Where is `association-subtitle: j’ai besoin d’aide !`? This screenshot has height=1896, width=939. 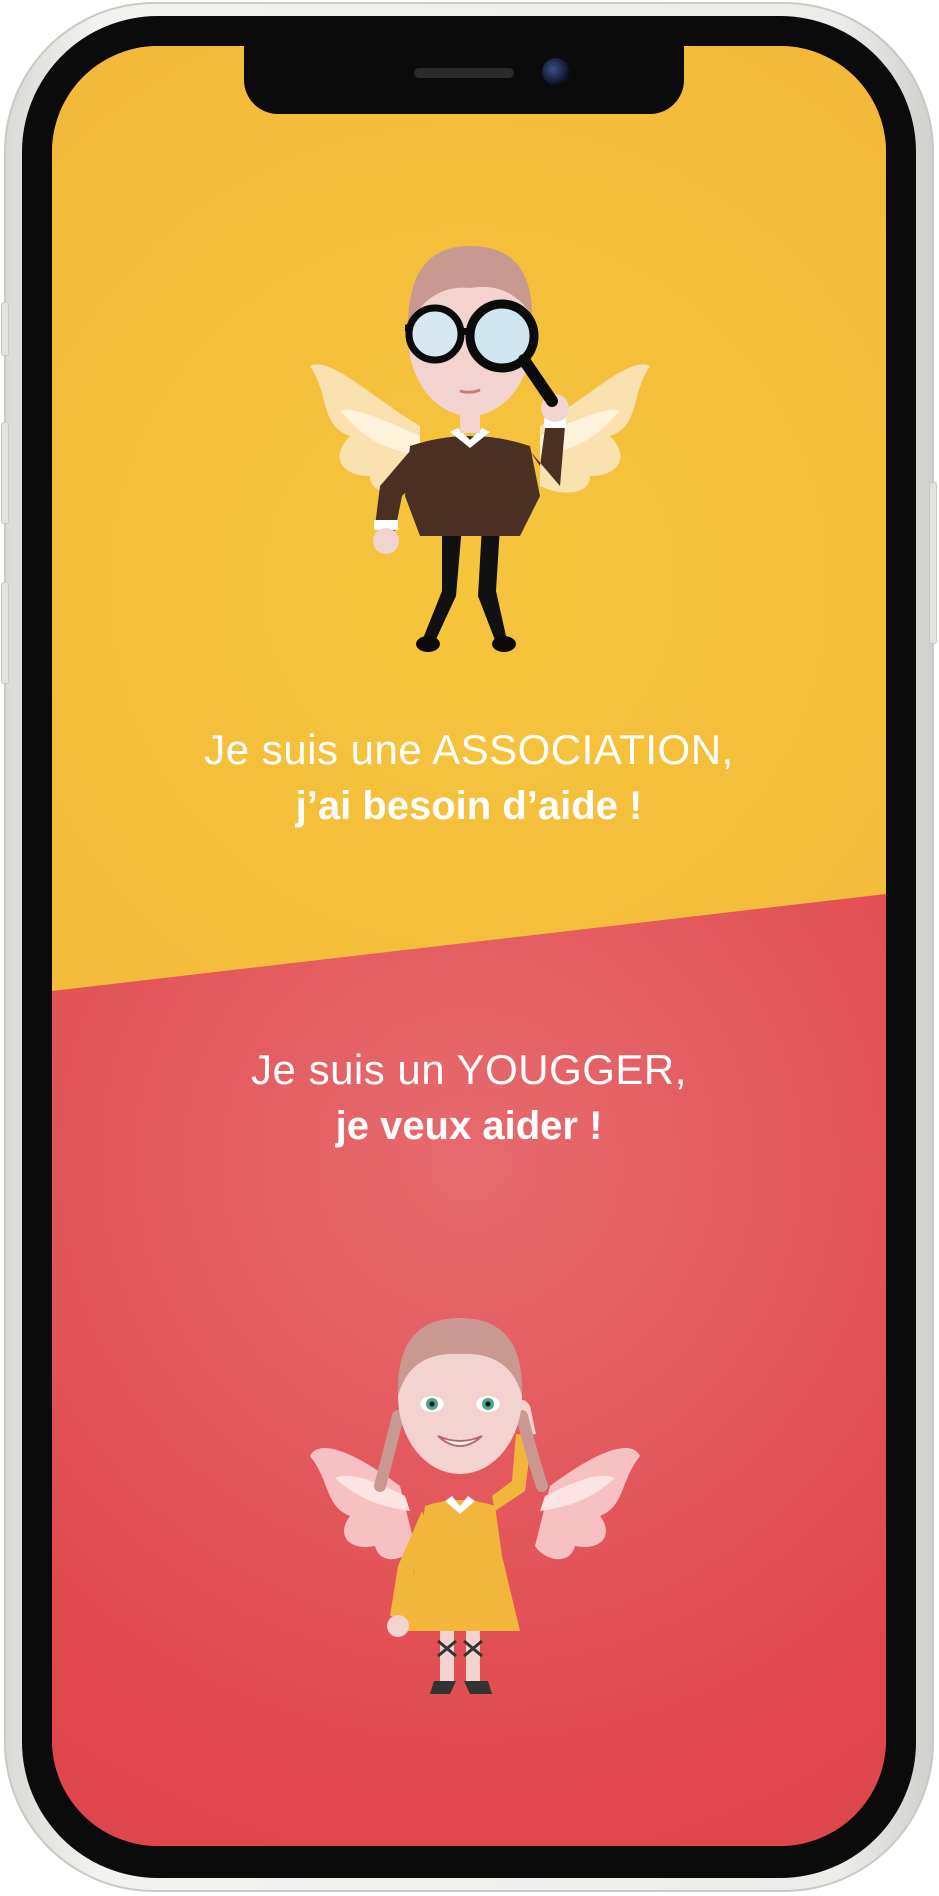
association-subtitle: j’ai besoin d’aide ! is located at coordinates (469, 806).